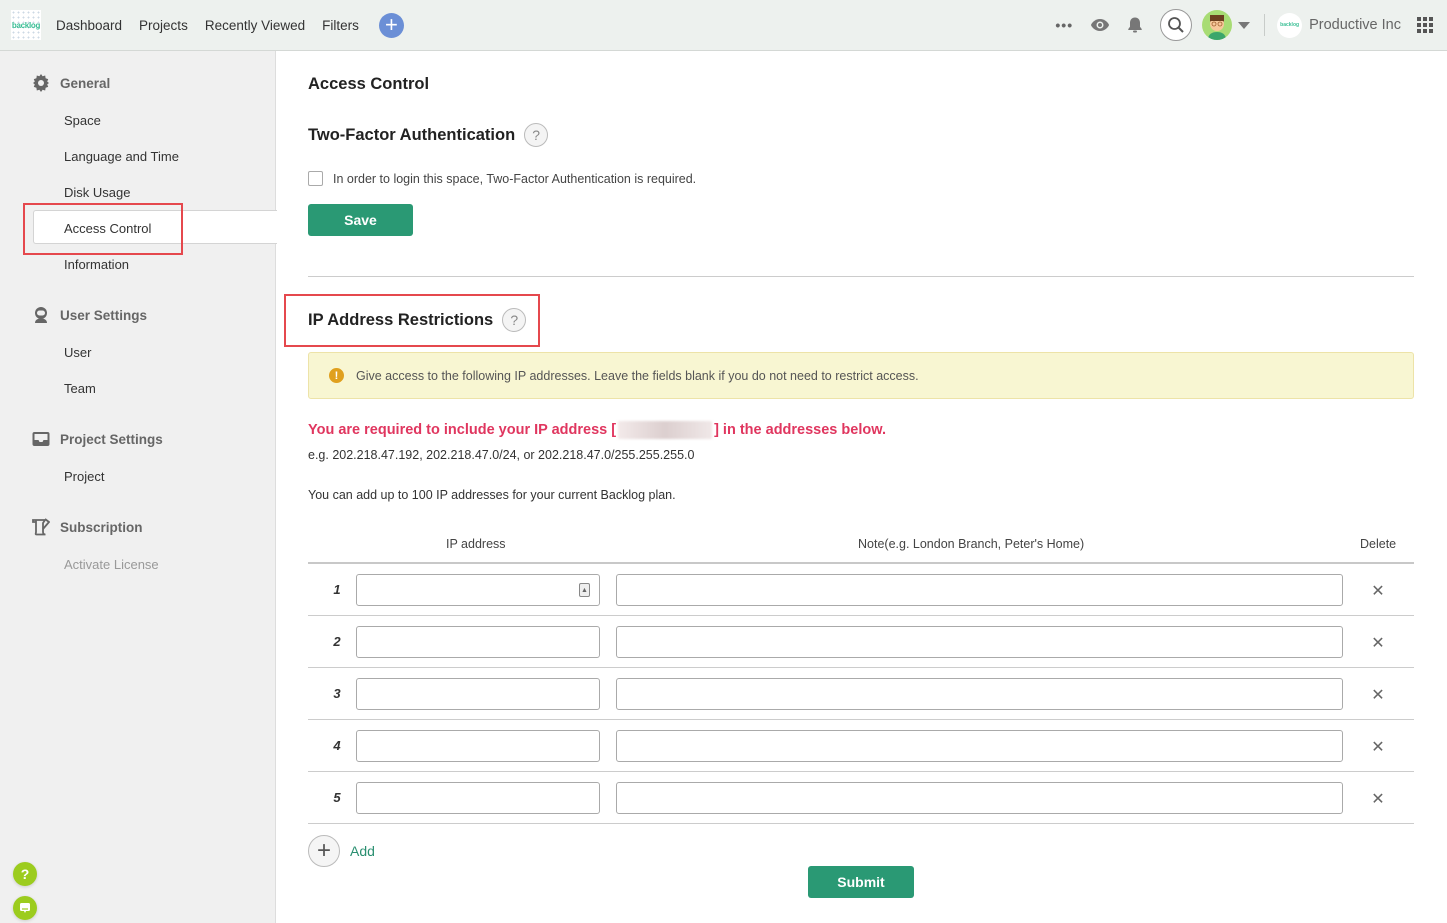  I want to click on row-number: 1, so click(337, 589).